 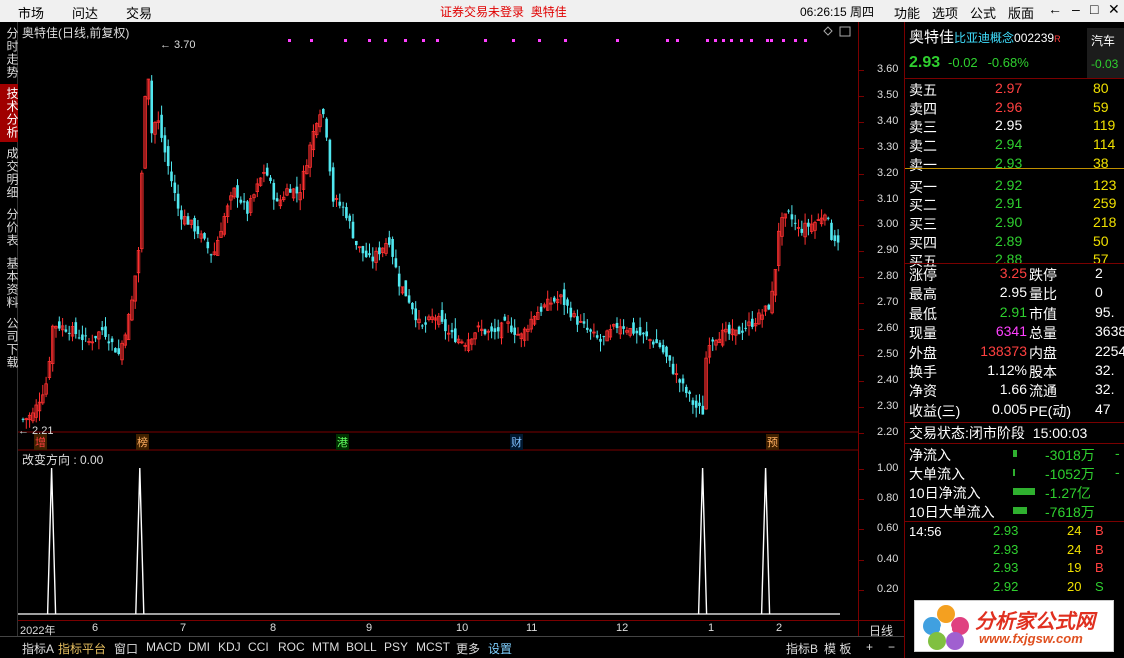 What do you see at coordinates (258, 647) in the screenshot?
I see `tab-cci: CCI` at bounding box center [258, 647].